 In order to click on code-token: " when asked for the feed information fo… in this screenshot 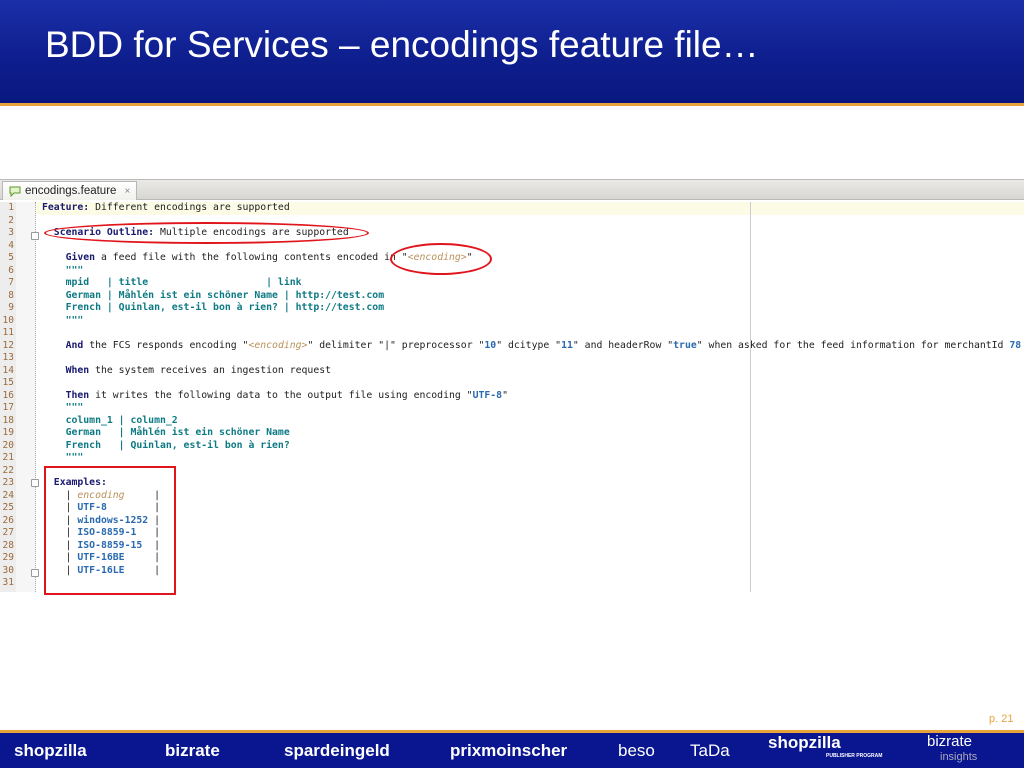, I will do `click(853, 345)`.